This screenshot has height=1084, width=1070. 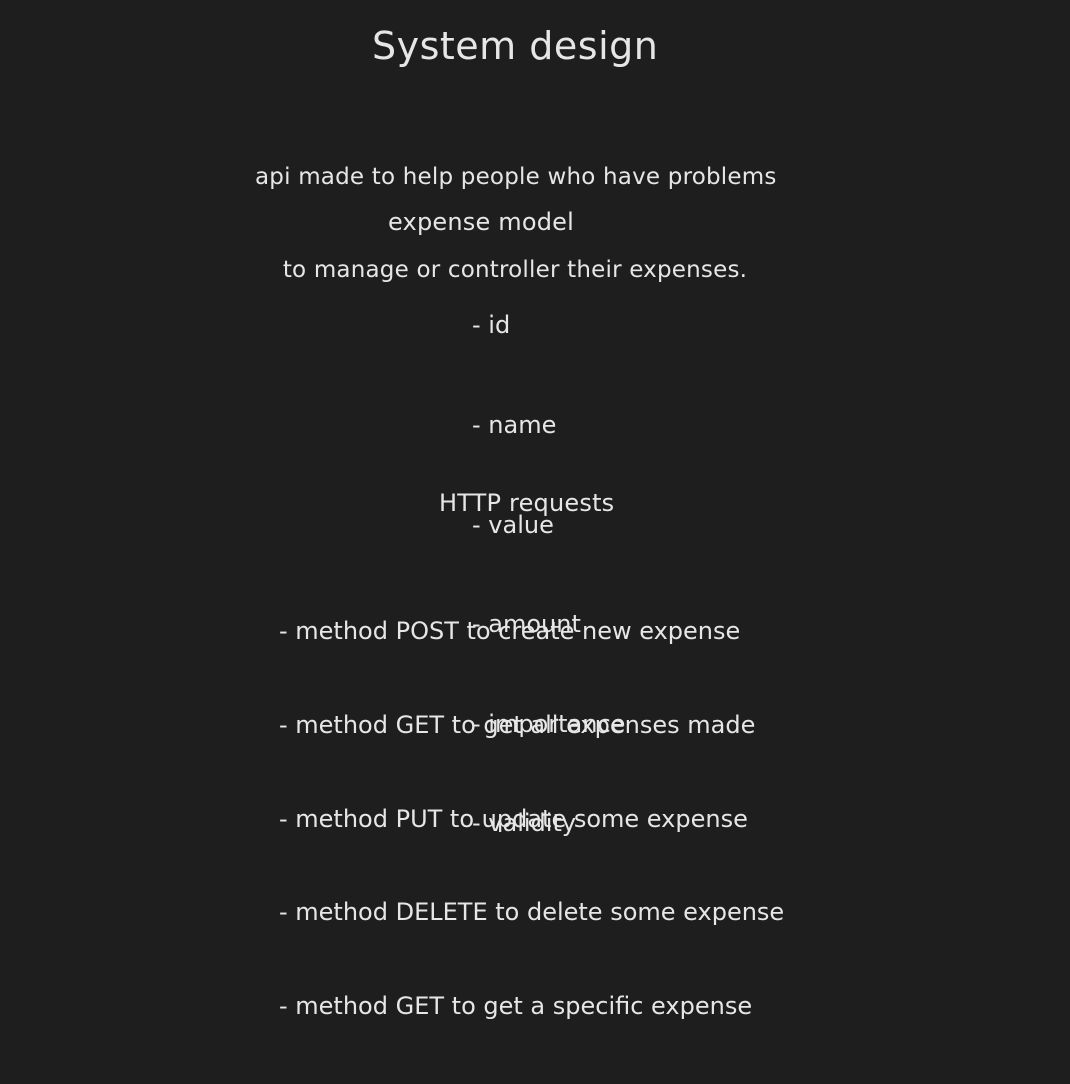 What do you see at coordinates (491, 325) in the screenshot?
I see `field-id: - id` at bounding box center [491, 325].